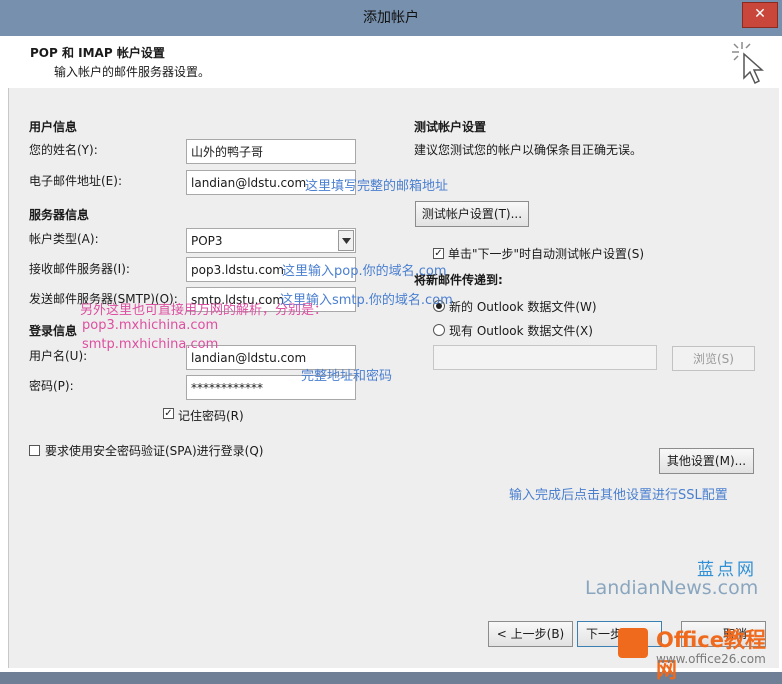  What do you see at coordinates (53, 127) in the screenshot?
I see `user-info-heading: 用户信息` at bounding box center [53, 127].